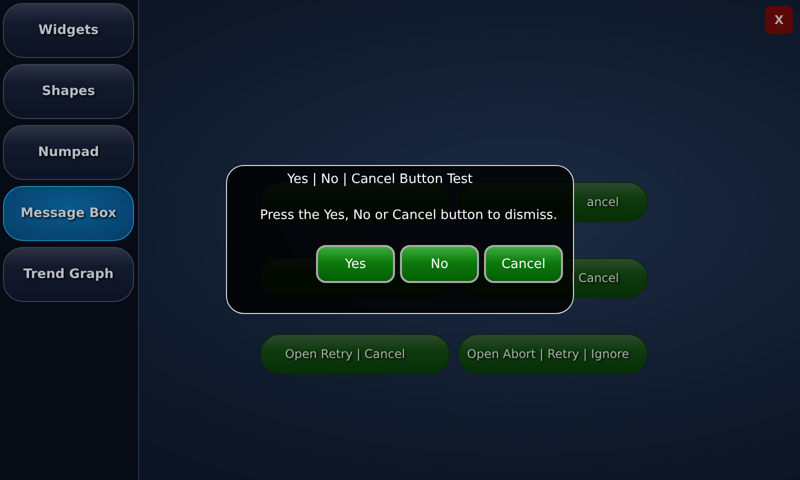  Describe the element at coordinates (409, 215) in the screenshot. I see `dialog-message: Press the Yes, No or Cancel button to dismiss.` at that location.